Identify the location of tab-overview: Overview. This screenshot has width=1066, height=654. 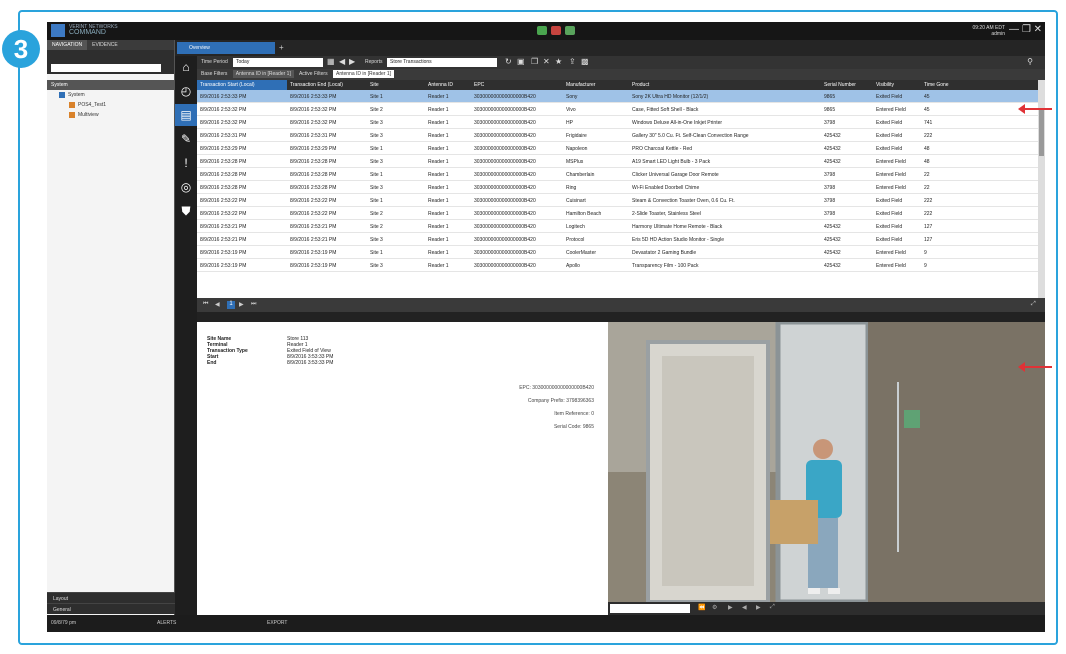
(226, 48).